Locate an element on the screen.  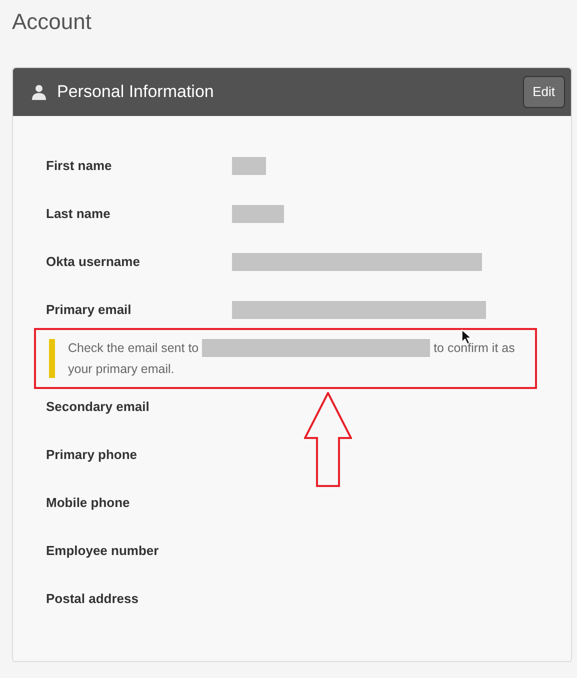
field-label: Okta username is located at coordinates (93, 262).